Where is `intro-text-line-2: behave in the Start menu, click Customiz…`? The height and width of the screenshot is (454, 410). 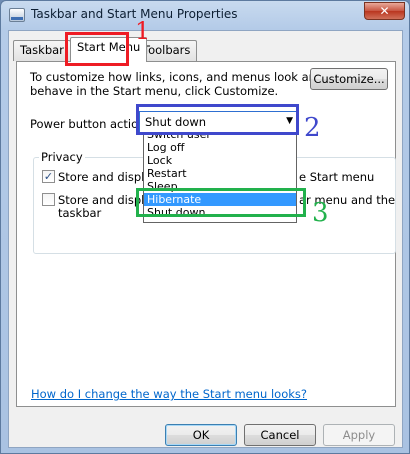 intro-text-line-2: behave in the Start menu, click Customiz… is located at coordinates (154, 91).